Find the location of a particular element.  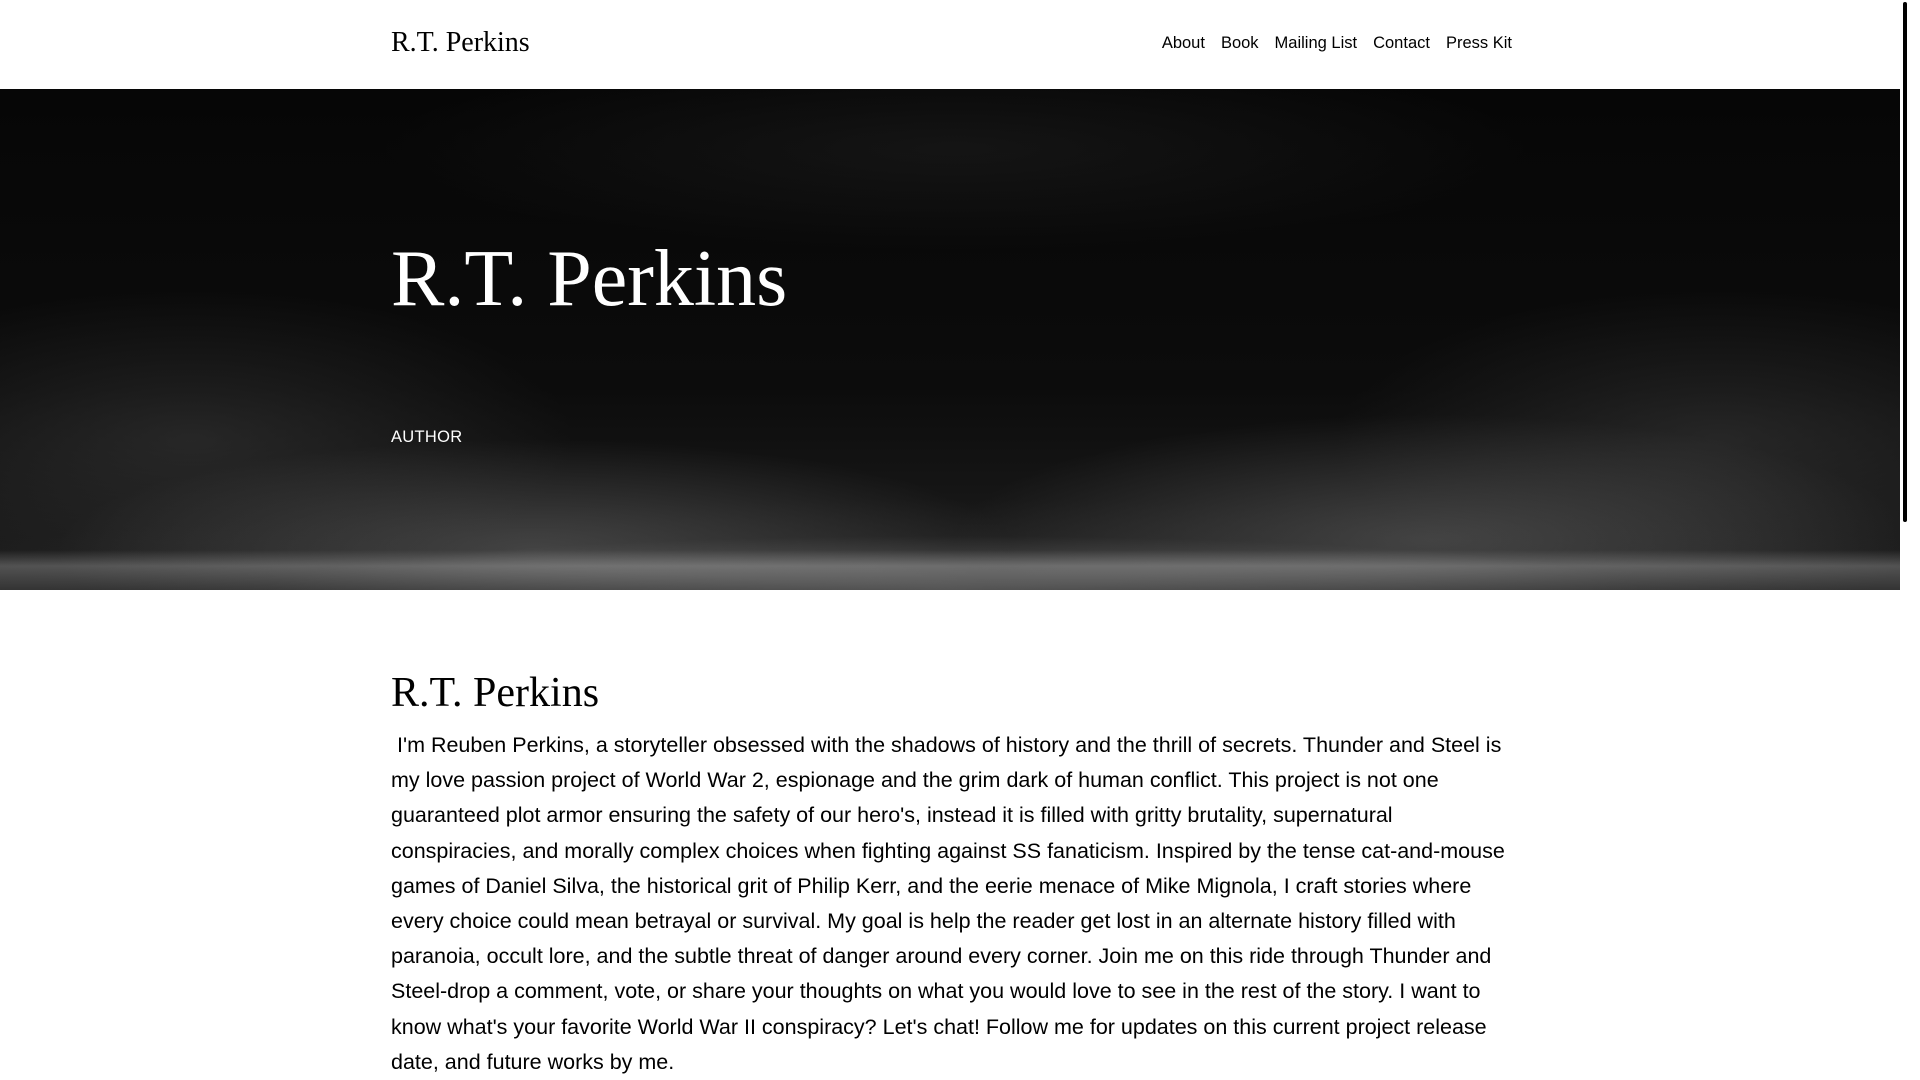

nav-link-contact: Contact is located at coordinates (1401, 43).